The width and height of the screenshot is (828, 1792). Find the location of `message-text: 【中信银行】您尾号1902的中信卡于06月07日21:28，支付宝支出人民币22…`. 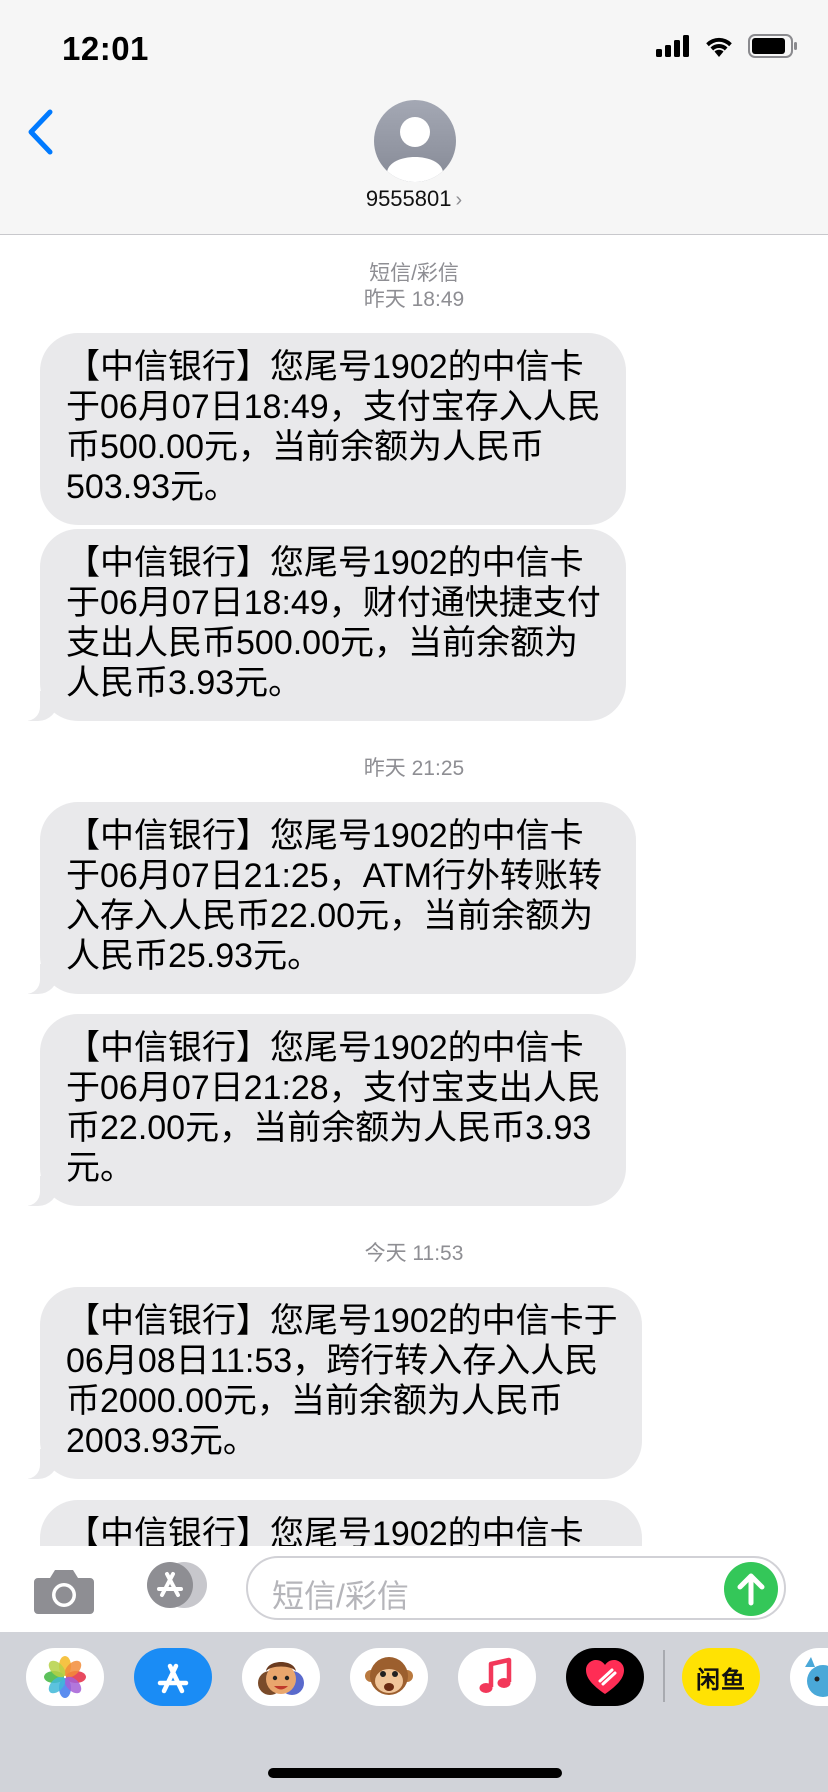

message-text: 【中信银行】您尾号1902的中信卡于06月07日21:28，支付宝支出人民币22… is located at coordinates (333, 1108).